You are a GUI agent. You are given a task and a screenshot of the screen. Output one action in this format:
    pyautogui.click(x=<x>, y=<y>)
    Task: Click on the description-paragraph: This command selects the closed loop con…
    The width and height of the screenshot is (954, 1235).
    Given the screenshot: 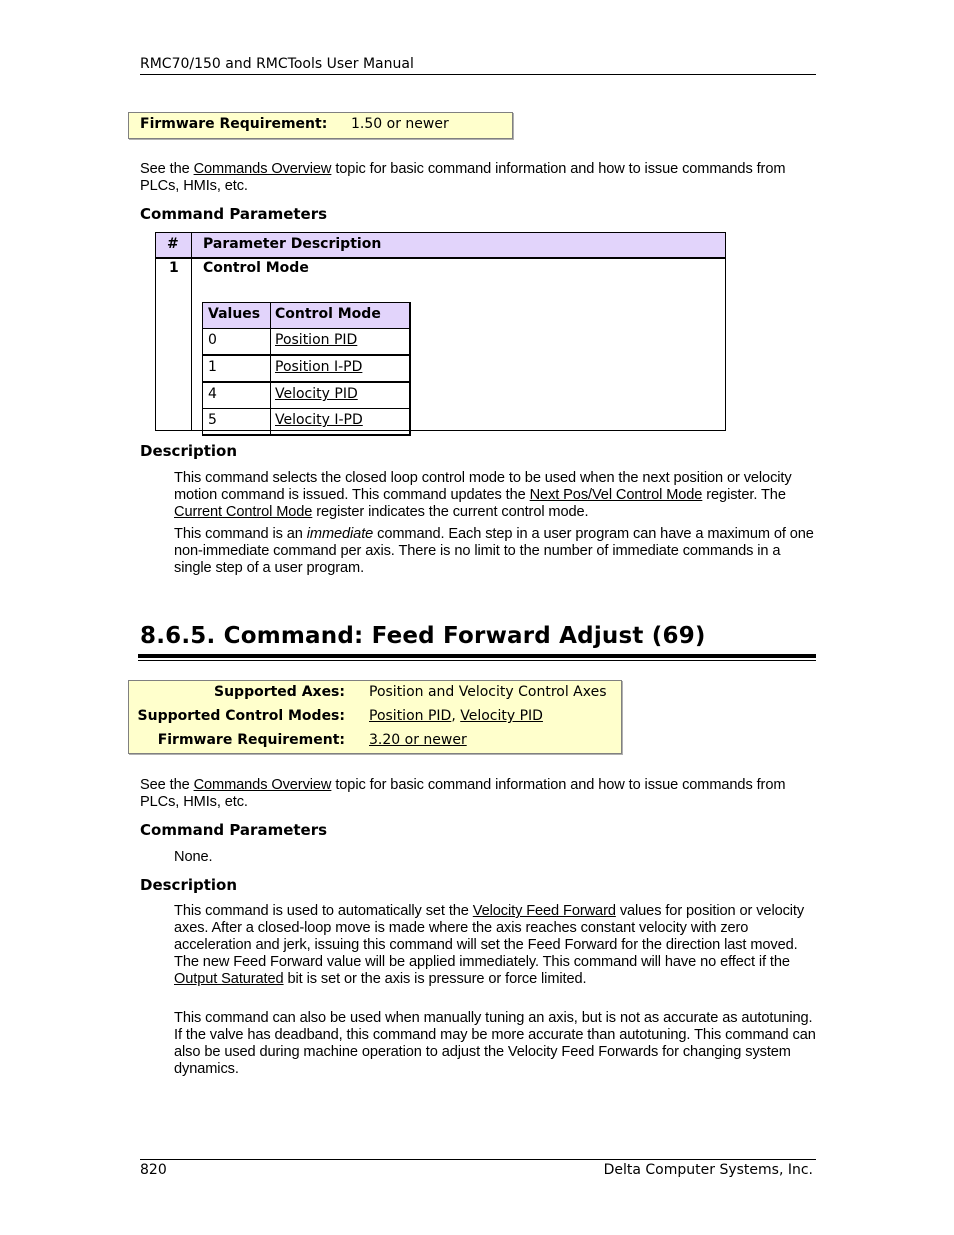 What is the action you would take?
    pyautogui.click(x=496, y=495)
    